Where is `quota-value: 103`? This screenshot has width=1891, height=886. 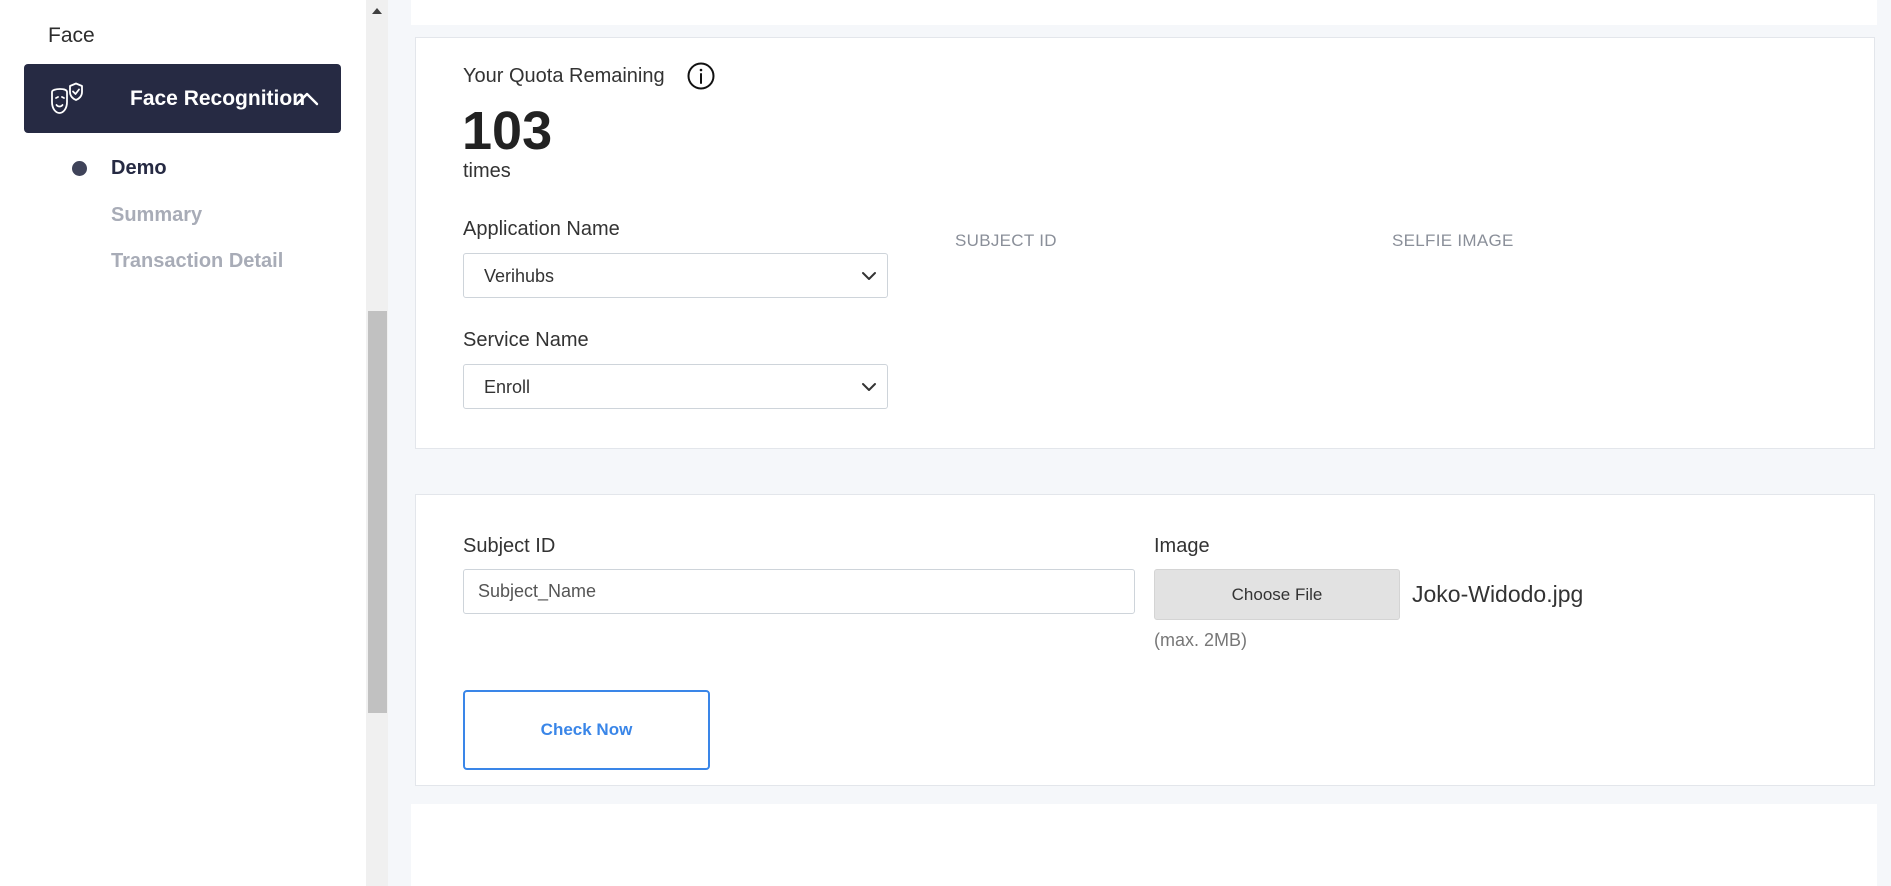 quota-value: 103 is located at coordinates (507, 131).